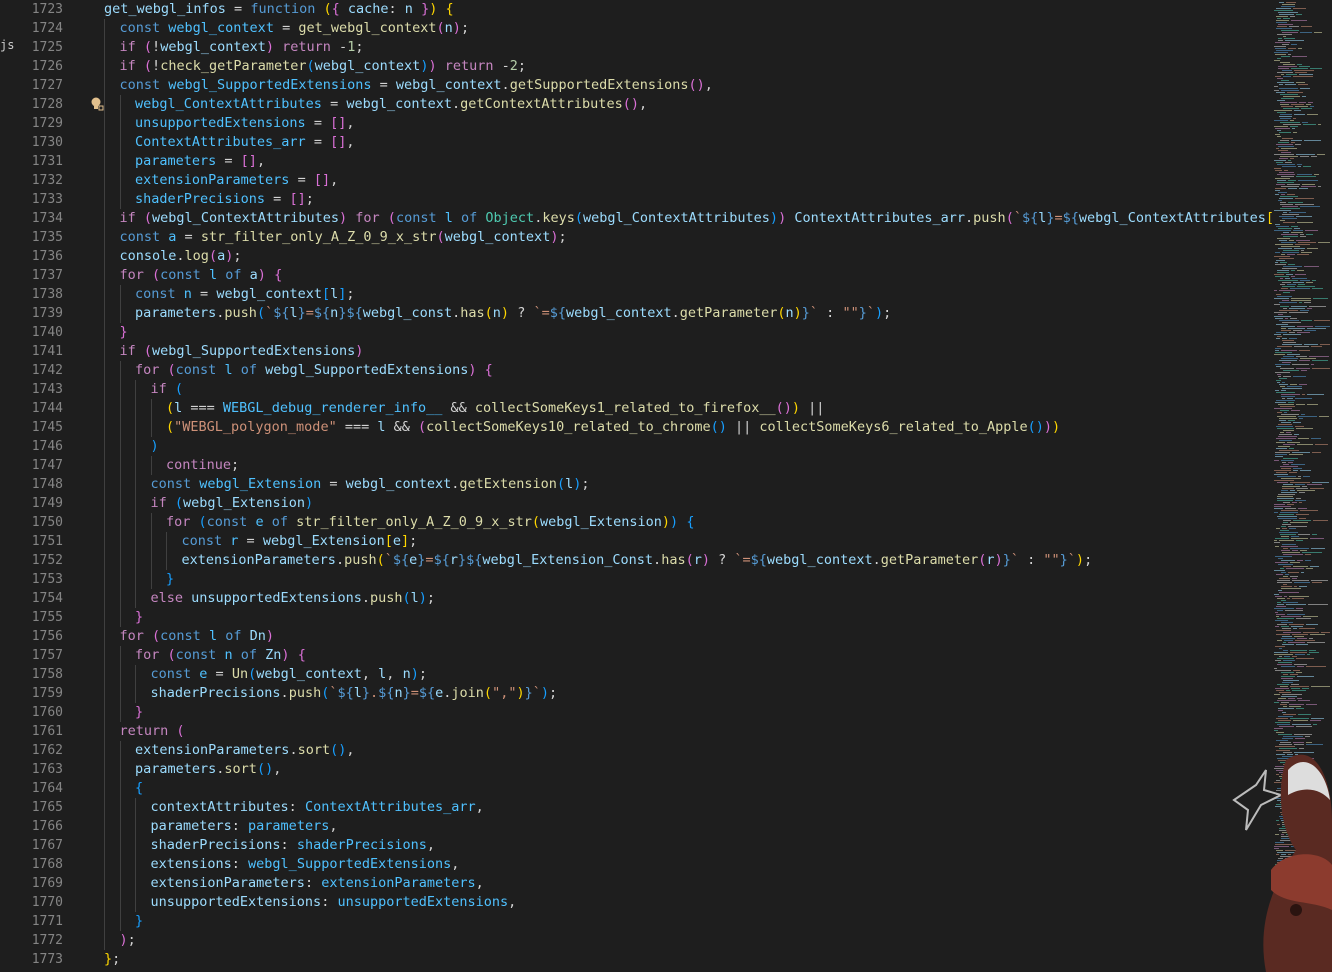  What do you see at coordinates (687, 541) in the screenshot?
I see `code-line: const r = webgl_Extension[e];` at bounding box center [687, 541].